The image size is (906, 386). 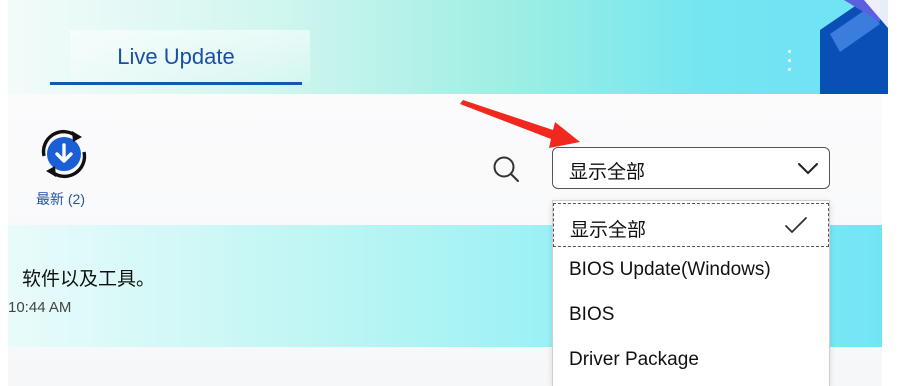 I want to click on more-vertical-icon, so click(x=789, y=62).